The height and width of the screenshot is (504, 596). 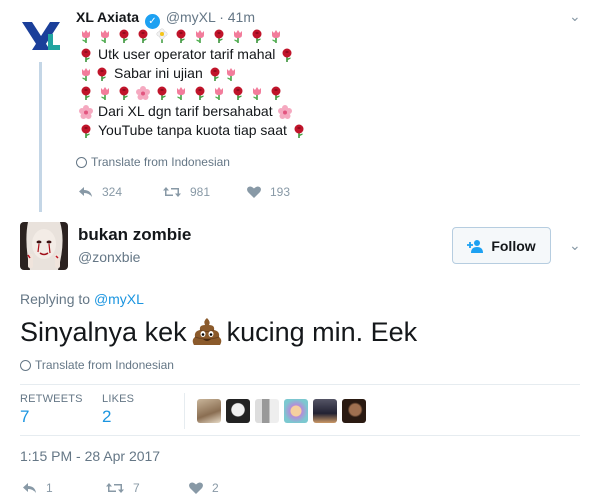 I want to click on likes-label: LIKES, so click(x=118, y=399).